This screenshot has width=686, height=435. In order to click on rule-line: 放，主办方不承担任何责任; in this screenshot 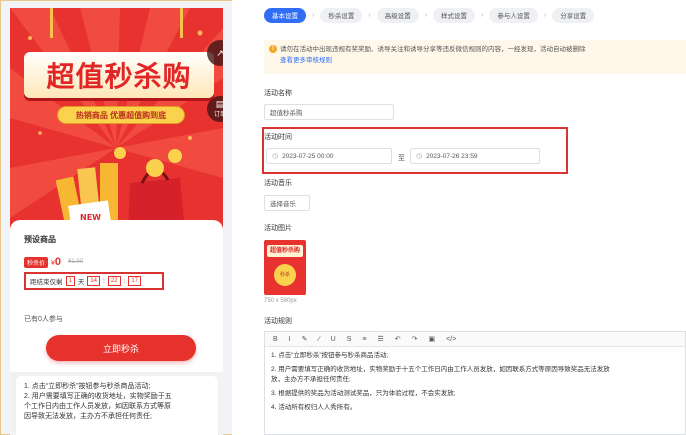, I will do `click(311, 379)`.